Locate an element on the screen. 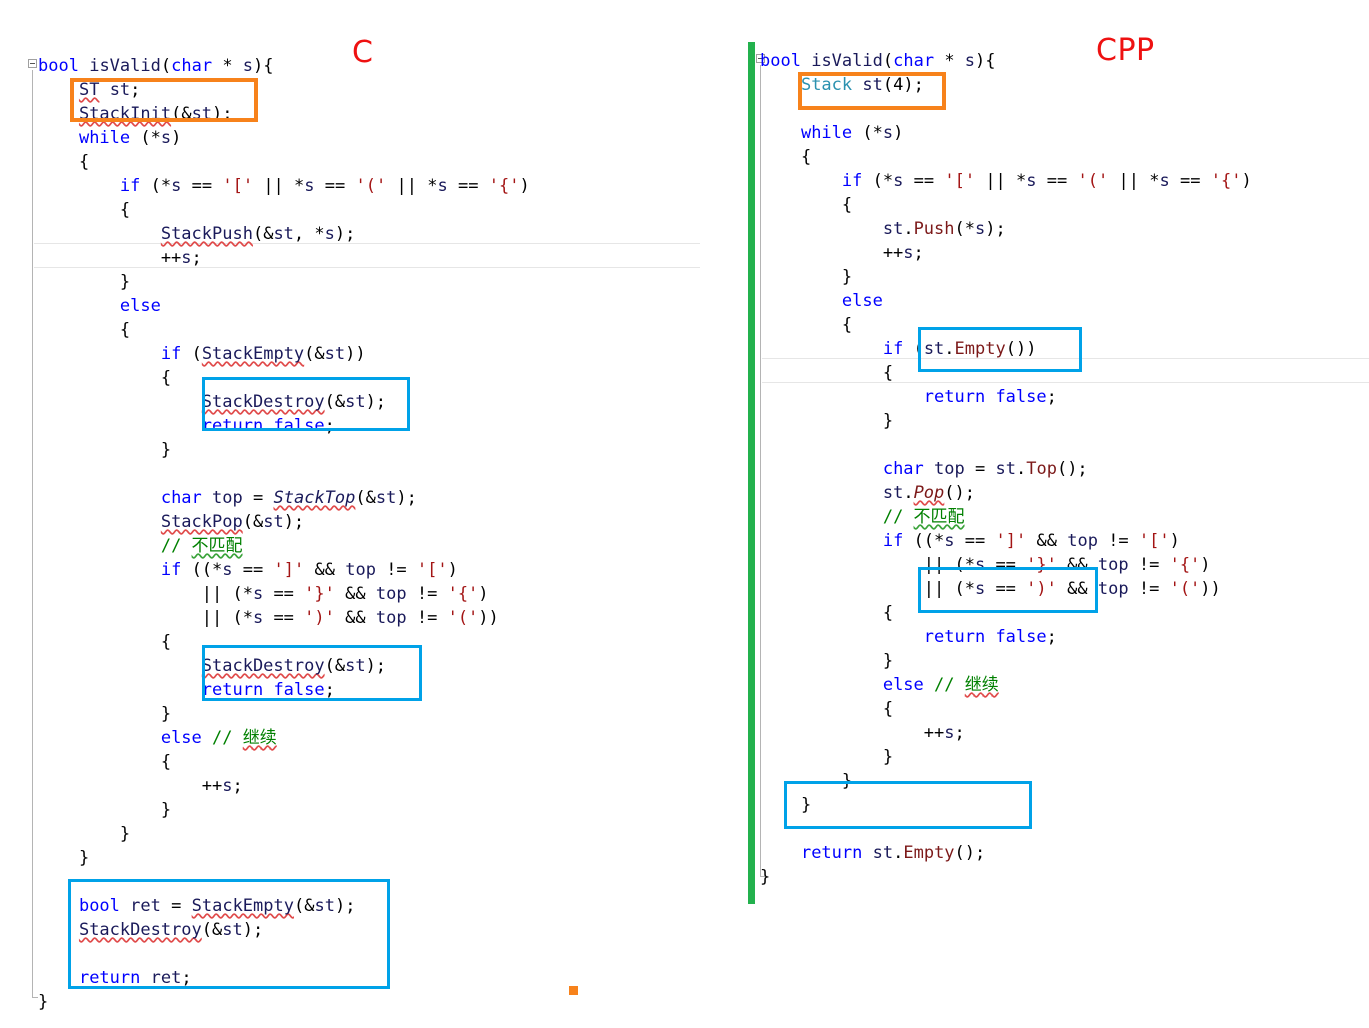 This screenshot has width=1369, height=1028. change-indicator-bar is located at coordinates (751, 473).